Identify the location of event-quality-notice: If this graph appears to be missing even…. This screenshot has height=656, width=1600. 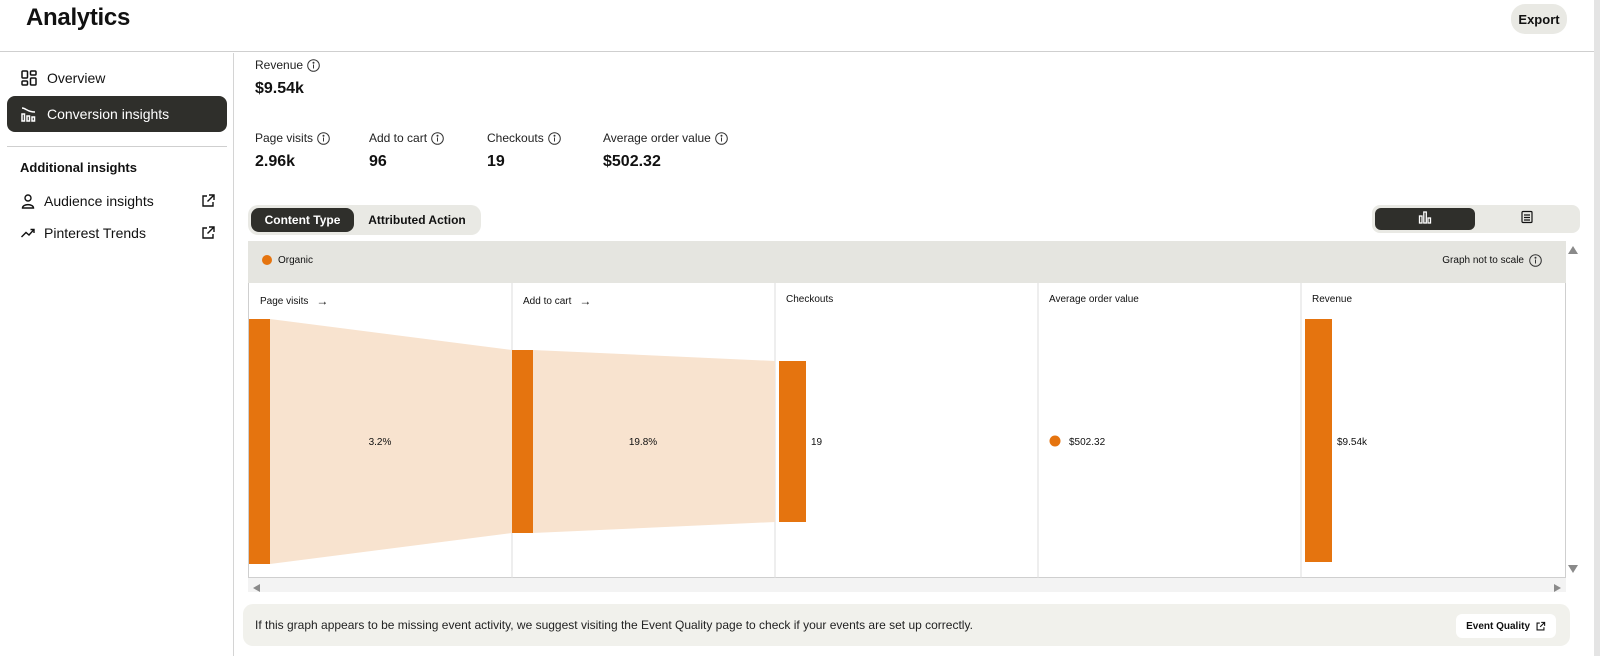
(906, 625).